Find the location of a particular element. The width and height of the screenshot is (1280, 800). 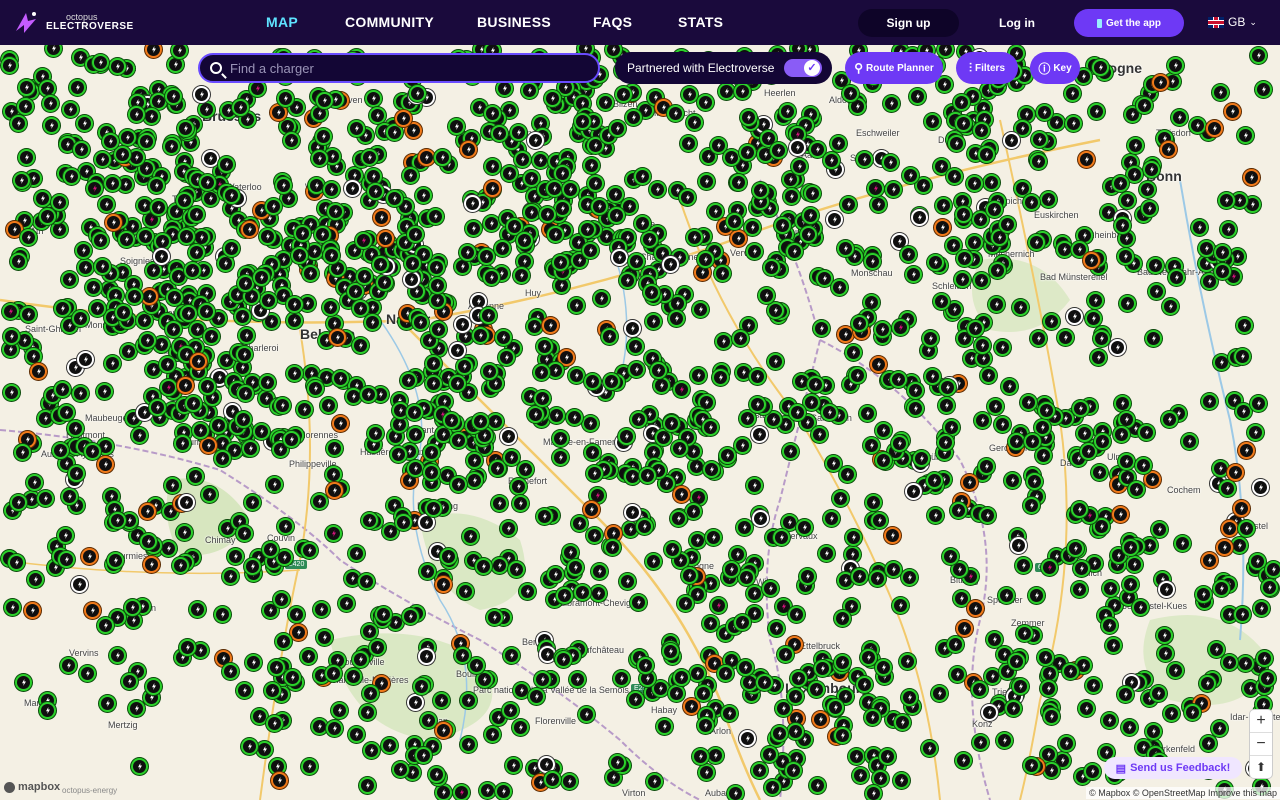

partner-filter: Partnered with Electroverse is located at coordinates (723, 68).